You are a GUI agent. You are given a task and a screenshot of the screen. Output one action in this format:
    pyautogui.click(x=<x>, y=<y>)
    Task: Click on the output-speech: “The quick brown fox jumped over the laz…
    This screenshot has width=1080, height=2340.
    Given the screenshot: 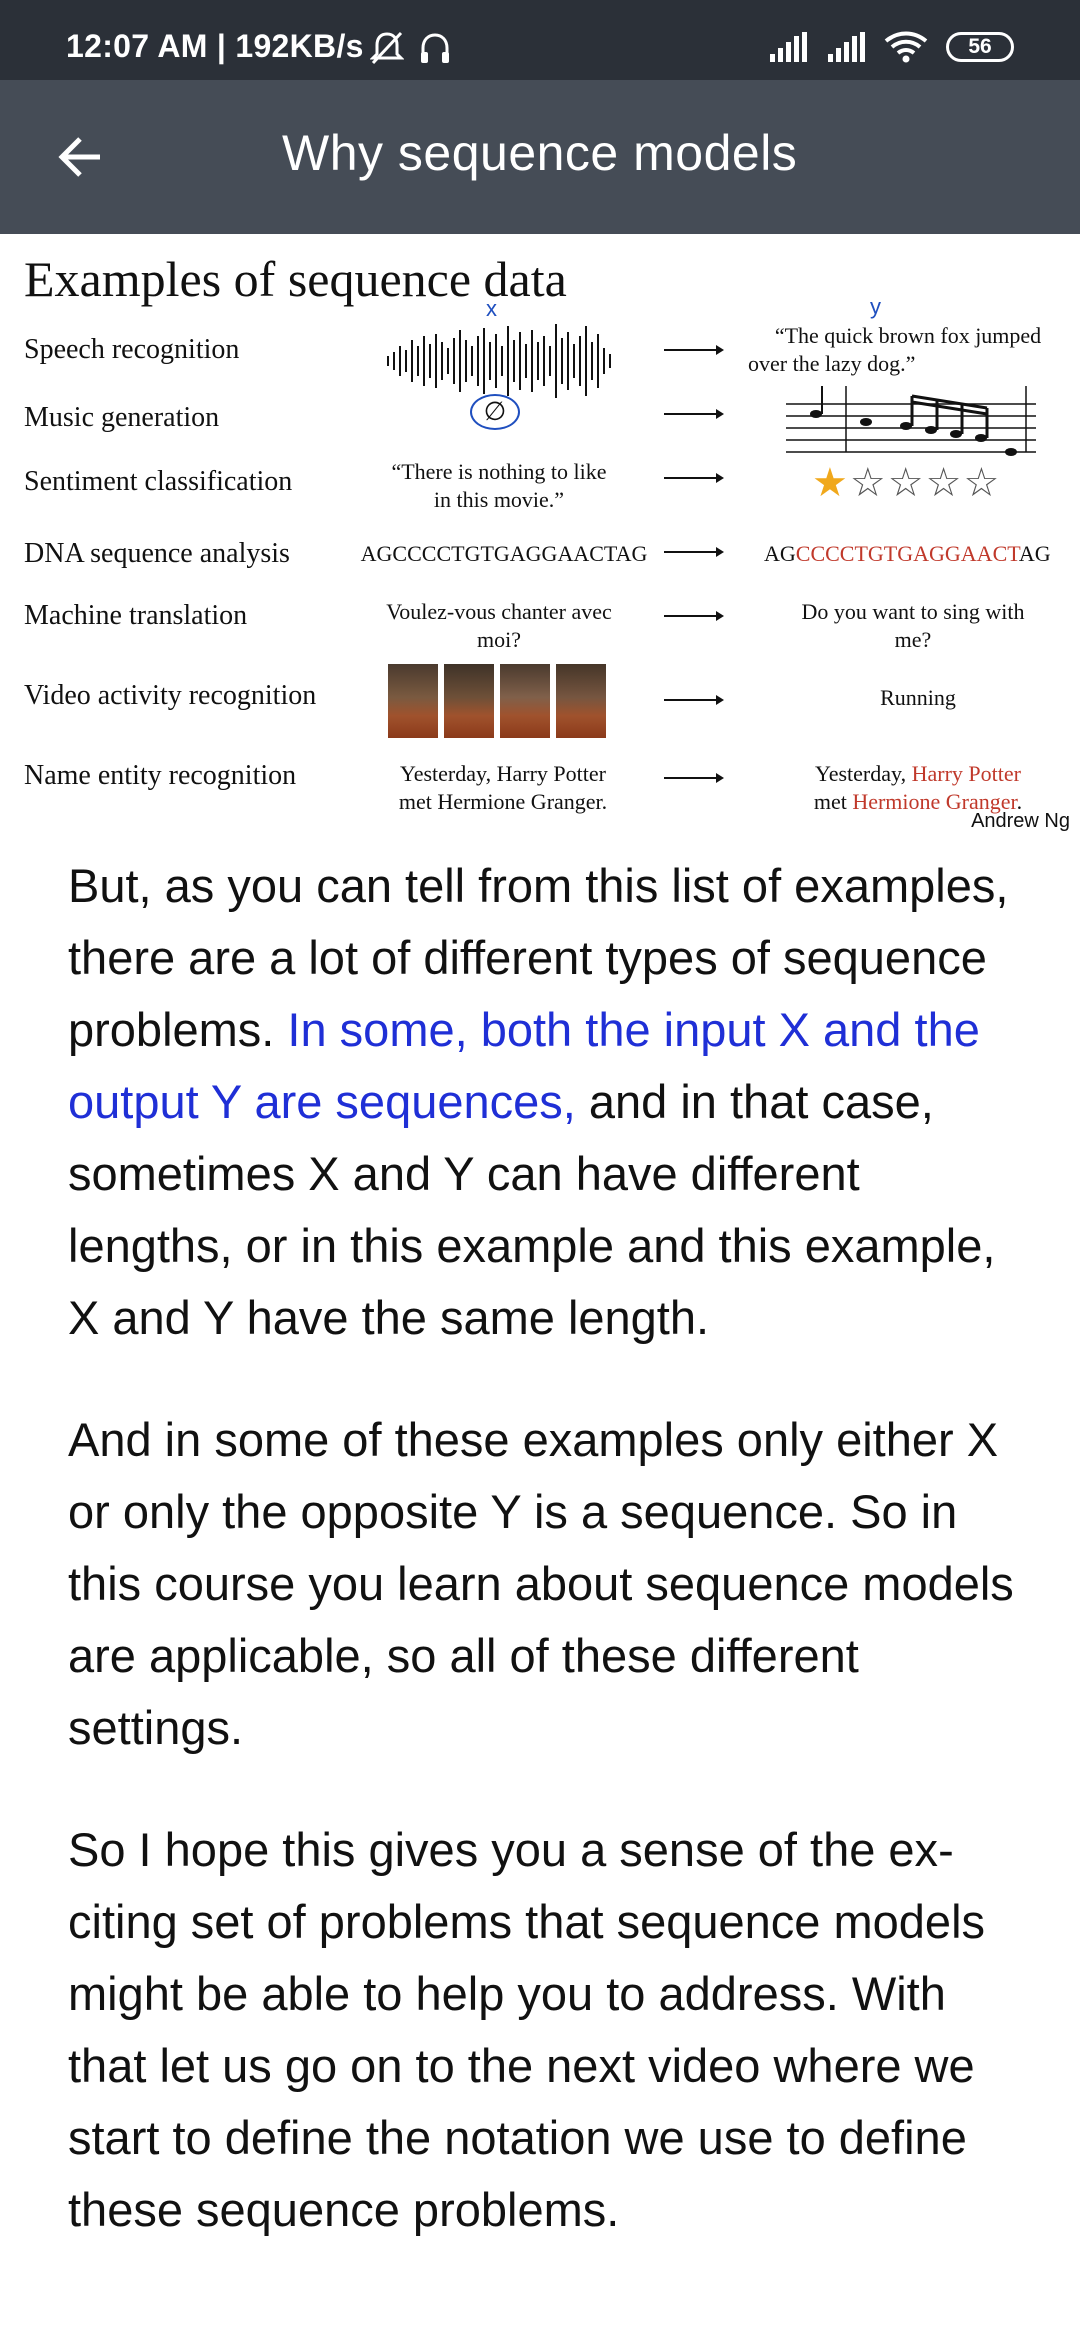 What is the action you would take?
    pyautogui.click(x=908, y=350)
    